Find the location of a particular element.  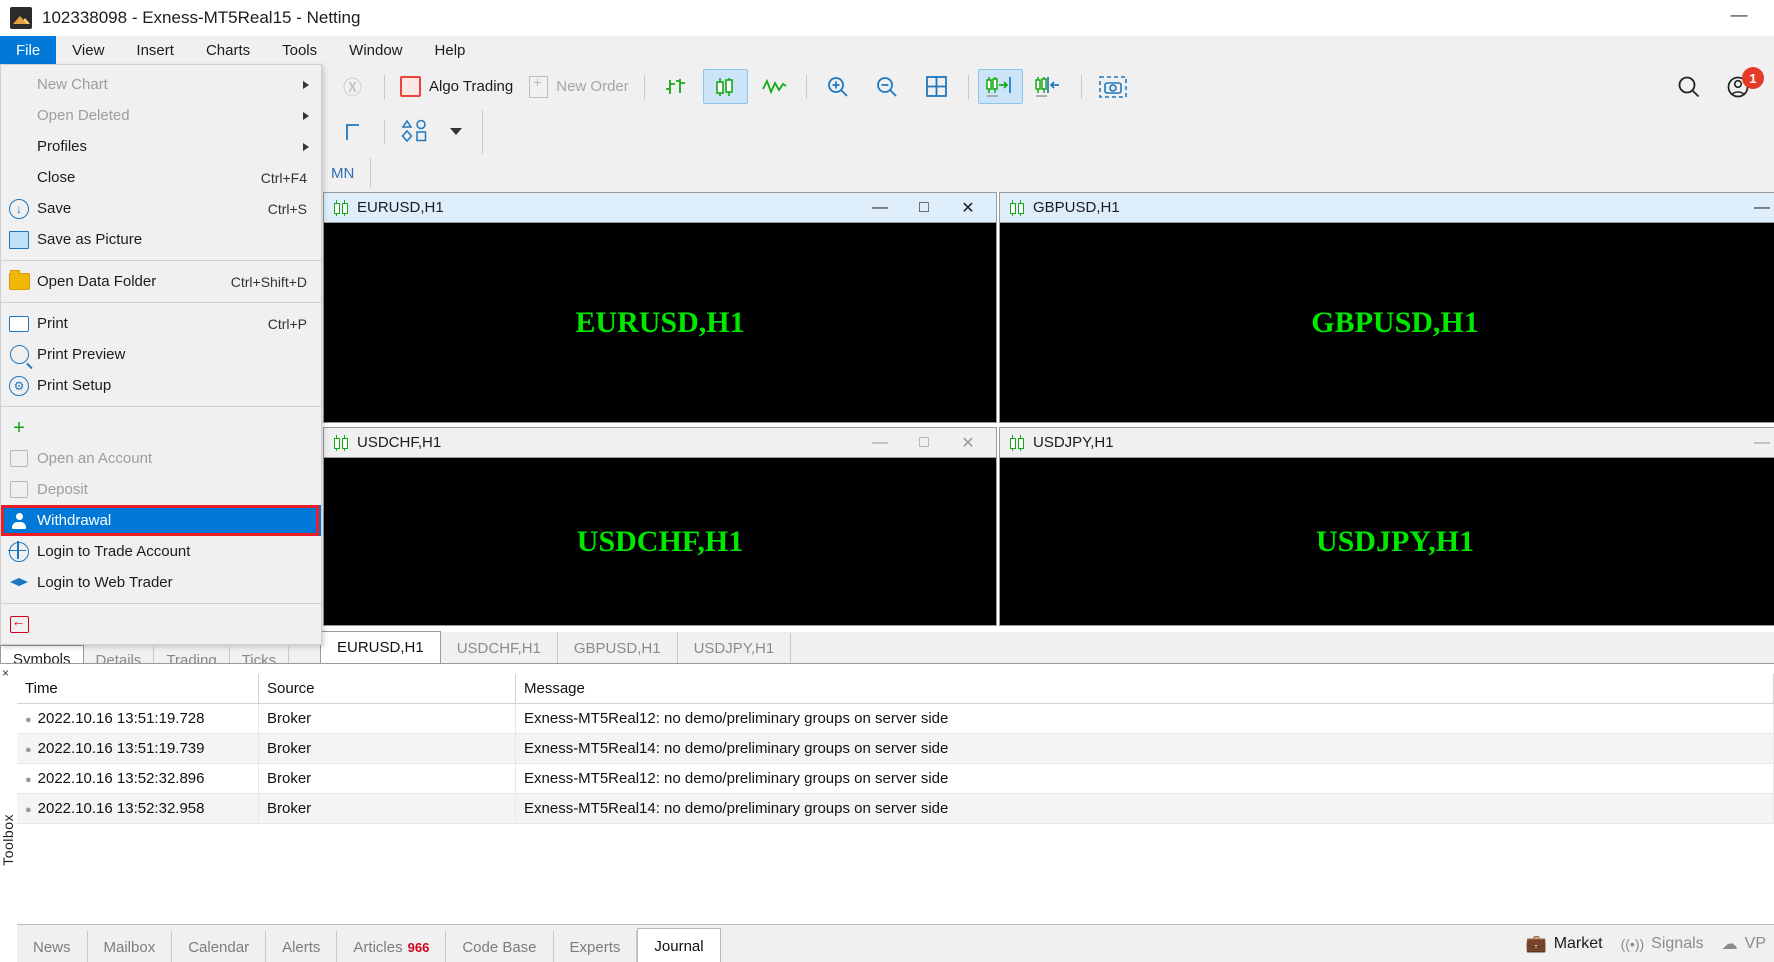

chart-window-usdjpy: USDJPY,H1 — USDJPY,H1 is located at coordinates (1386, 526).